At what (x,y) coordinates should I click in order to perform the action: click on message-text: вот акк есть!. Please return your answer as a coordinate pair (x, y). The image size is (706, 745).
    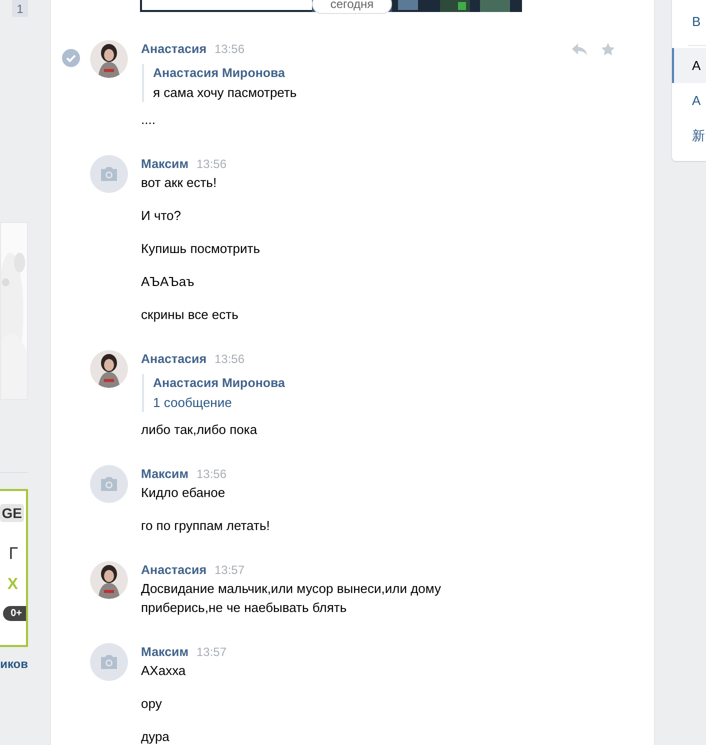
    Looking at the image, I should click on (179, 183).